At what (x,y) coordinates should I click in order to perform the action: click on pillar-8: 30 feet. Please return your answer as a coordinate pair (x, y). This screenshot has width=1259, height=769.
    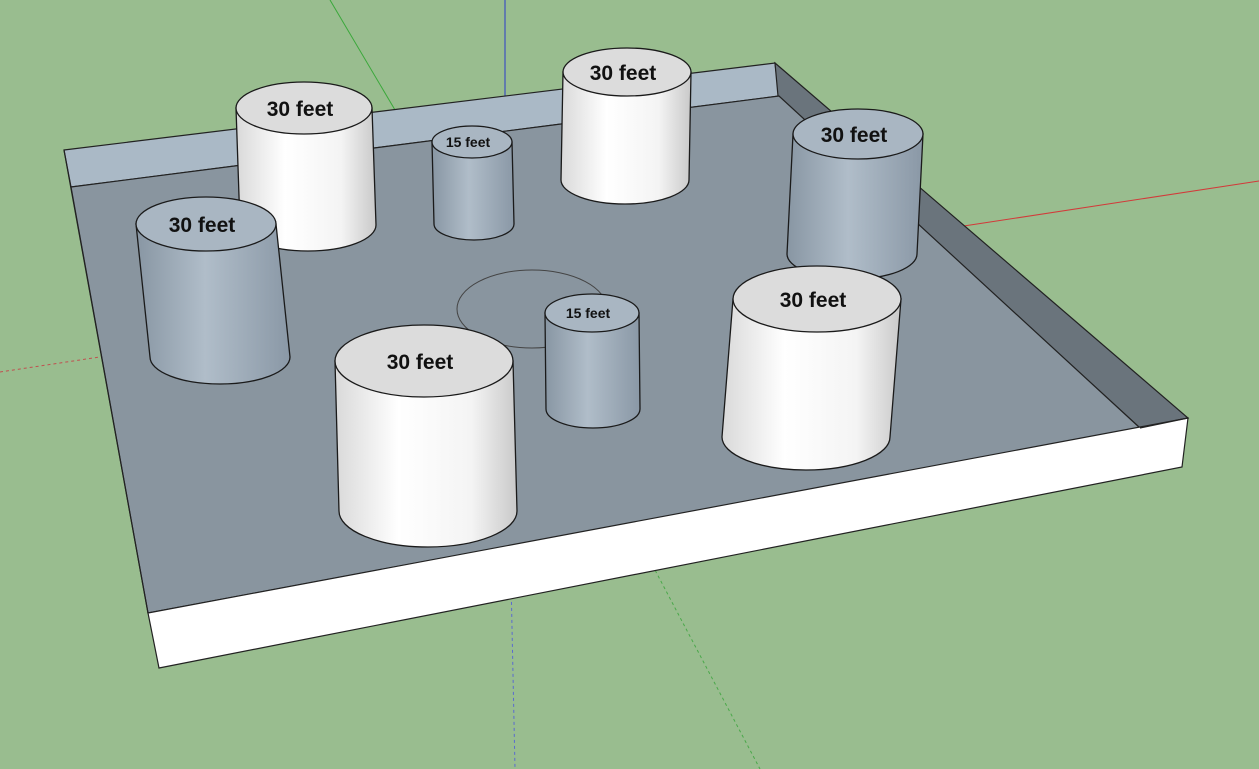
    Looking at the image, I should click on (426, 436).